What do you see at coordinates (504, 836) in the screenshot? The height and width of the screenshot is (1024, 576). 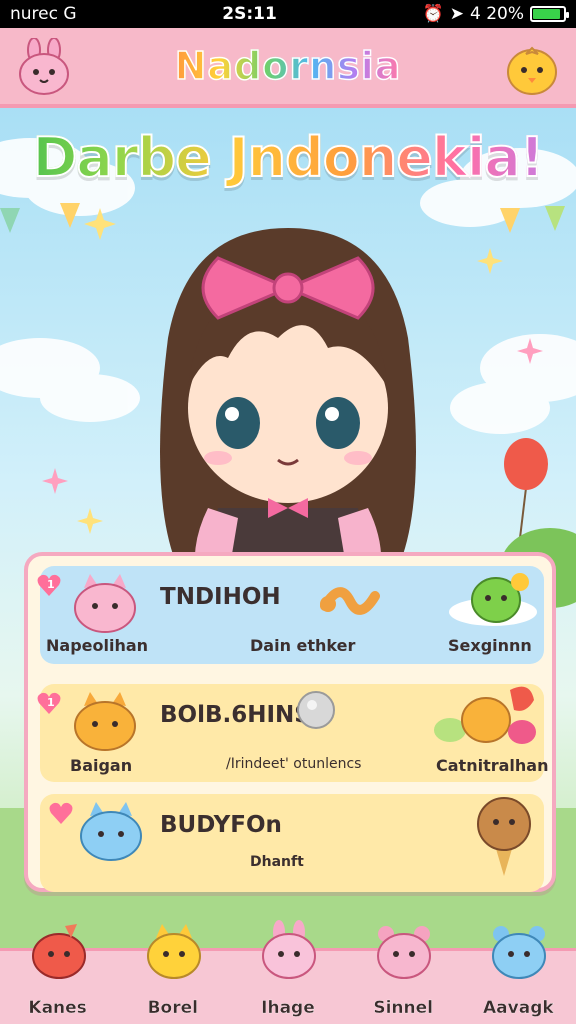 I see `cookie-ice-cream-icon` at bounding box center [504, 836].